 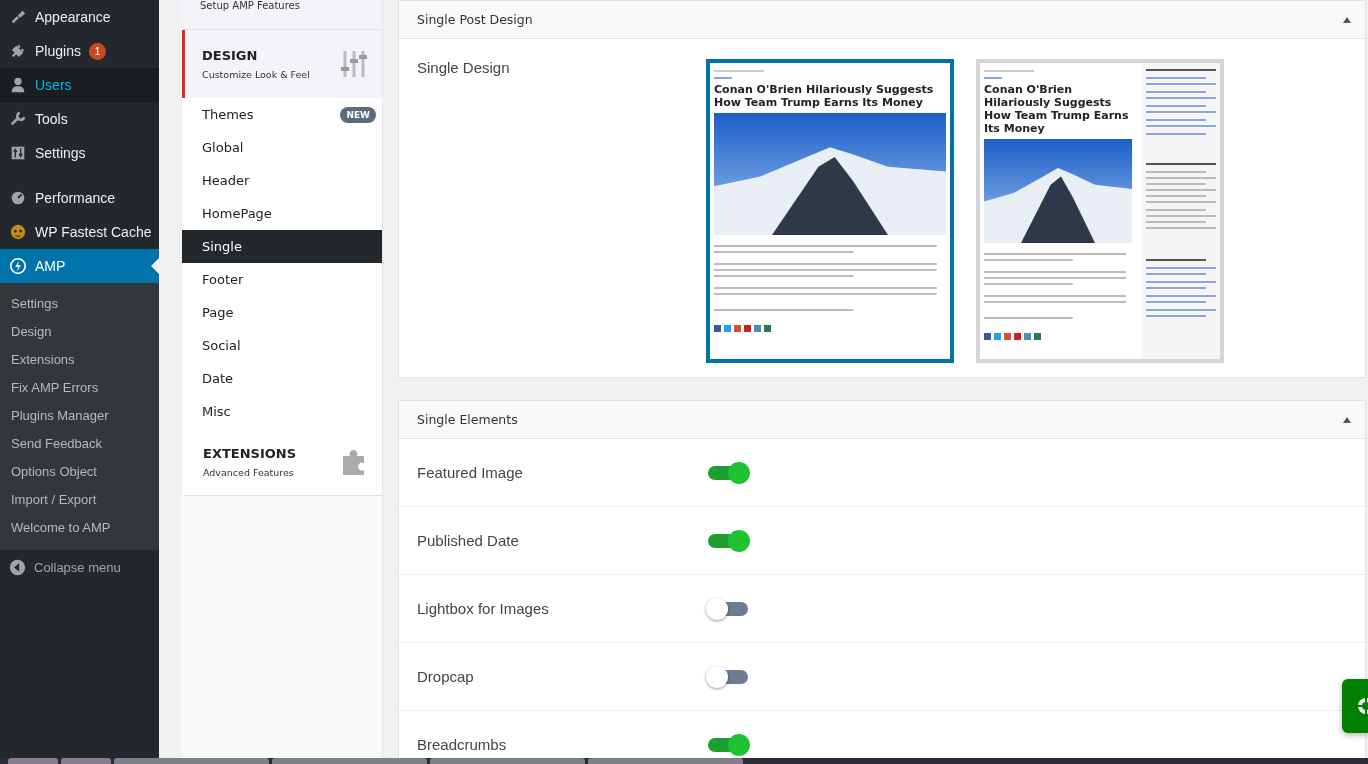 What do you see at coordinates (282, 15) in the screenshot?
I see `setup-nav-section: Setup AMP Features` at bounding box center [282, 15].